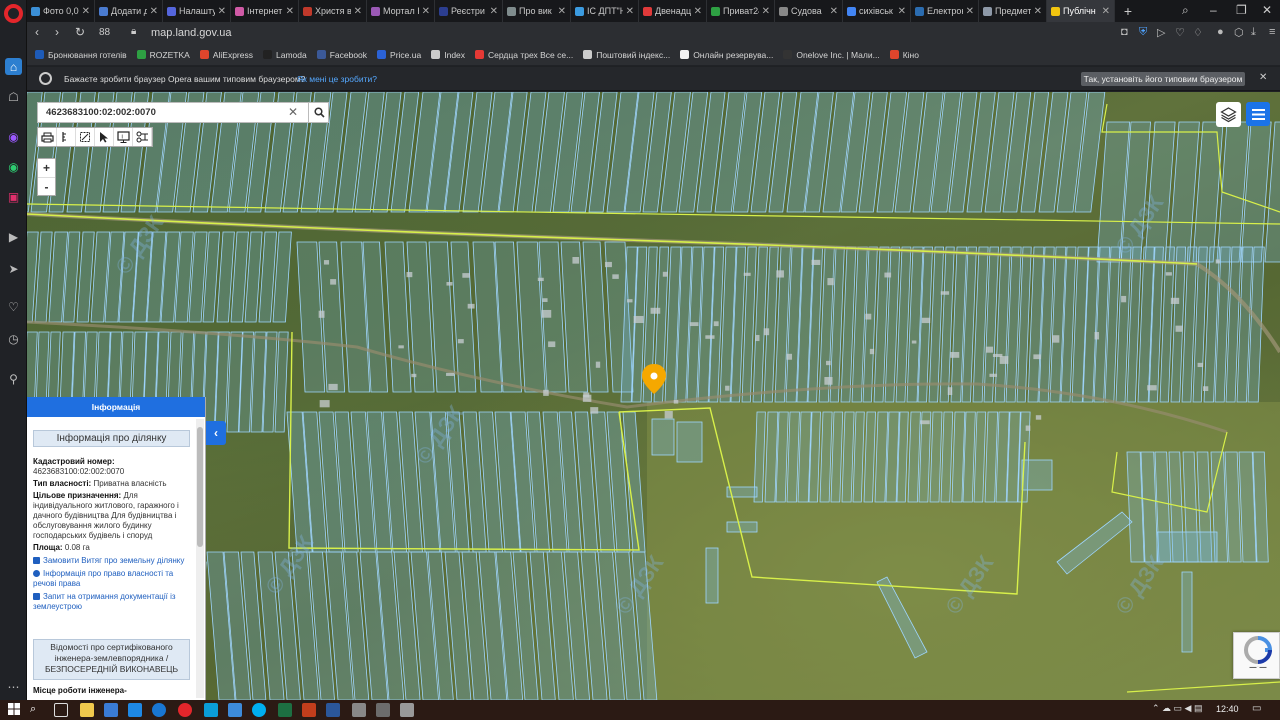 The image size is (1280, 720). What do you see at coordinates (809, 11) in the screenshot?
I see `tab: Судова ✕` at bounding box center [809, 11].